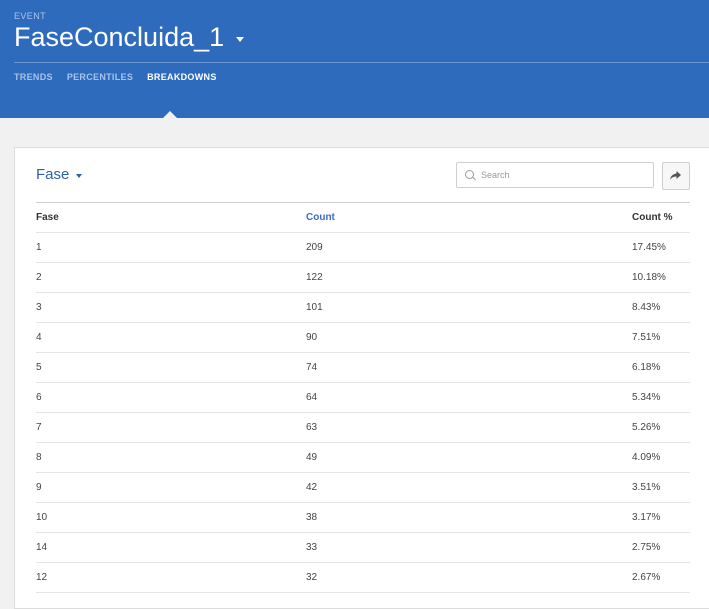 Image resolution: width=709 pixels, height=609 pixels. I want to click on table-row: 9 42 3.51%, so click(363, 488).